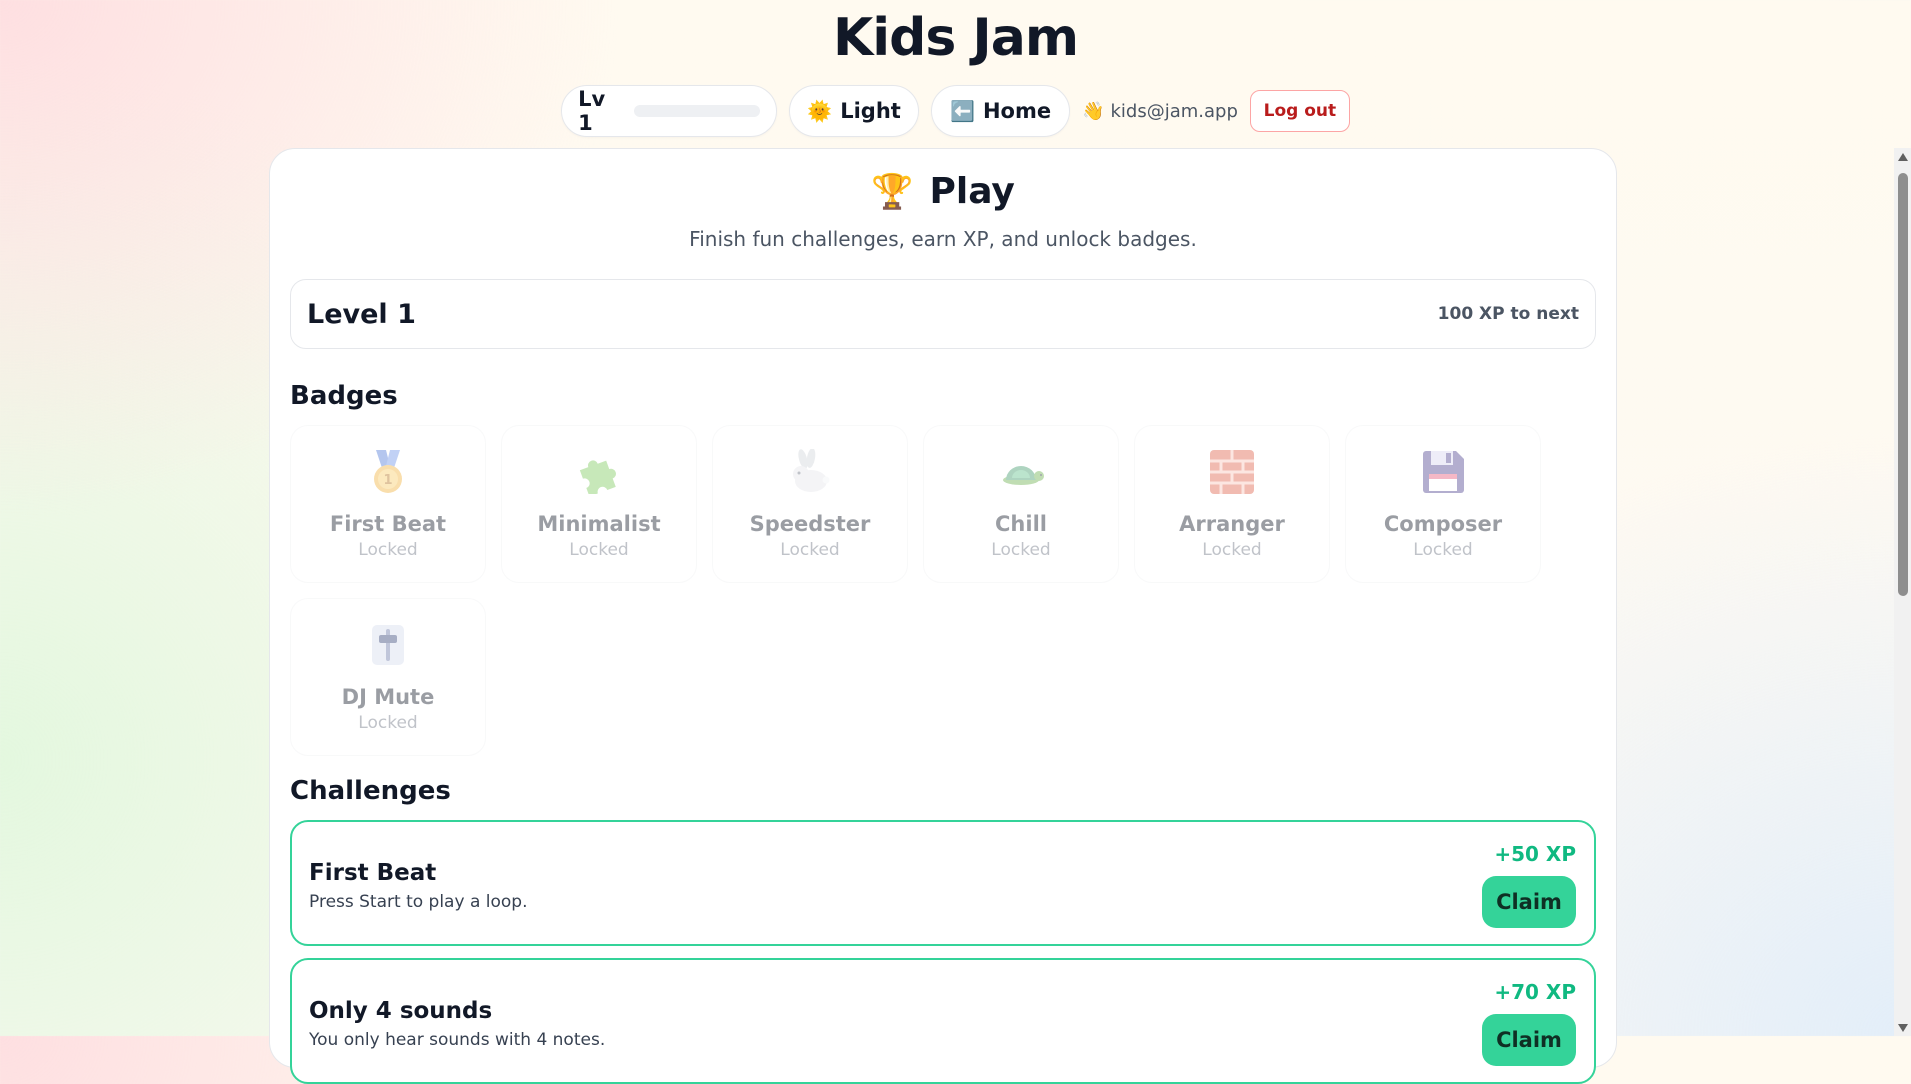 Image resolution: width=1911 pixels, height=1084 pixels. What do you see at coordinates (1535, 854) in the screenshot?
I see `challenge-xp: +50 XP` at bounding box center [1535, 854].